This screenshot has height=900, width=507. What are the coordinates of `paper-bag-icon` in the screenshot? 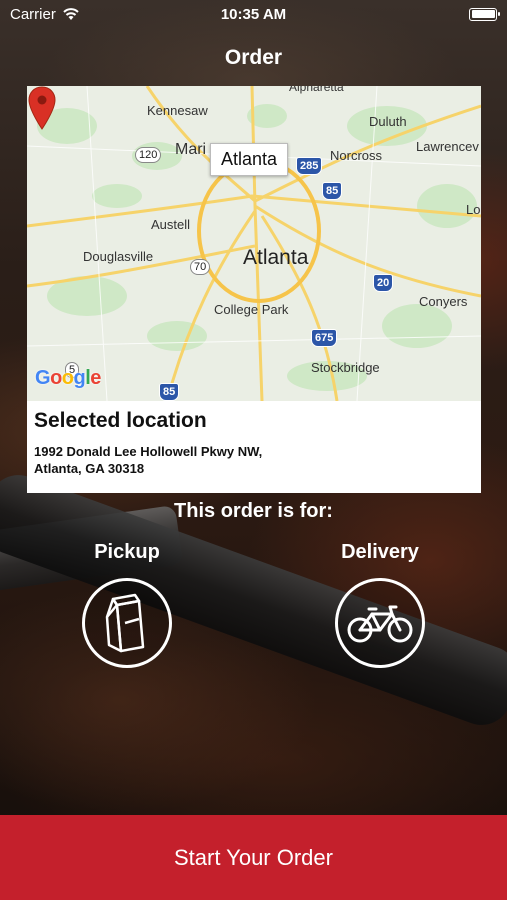 It's located at (125, 623).